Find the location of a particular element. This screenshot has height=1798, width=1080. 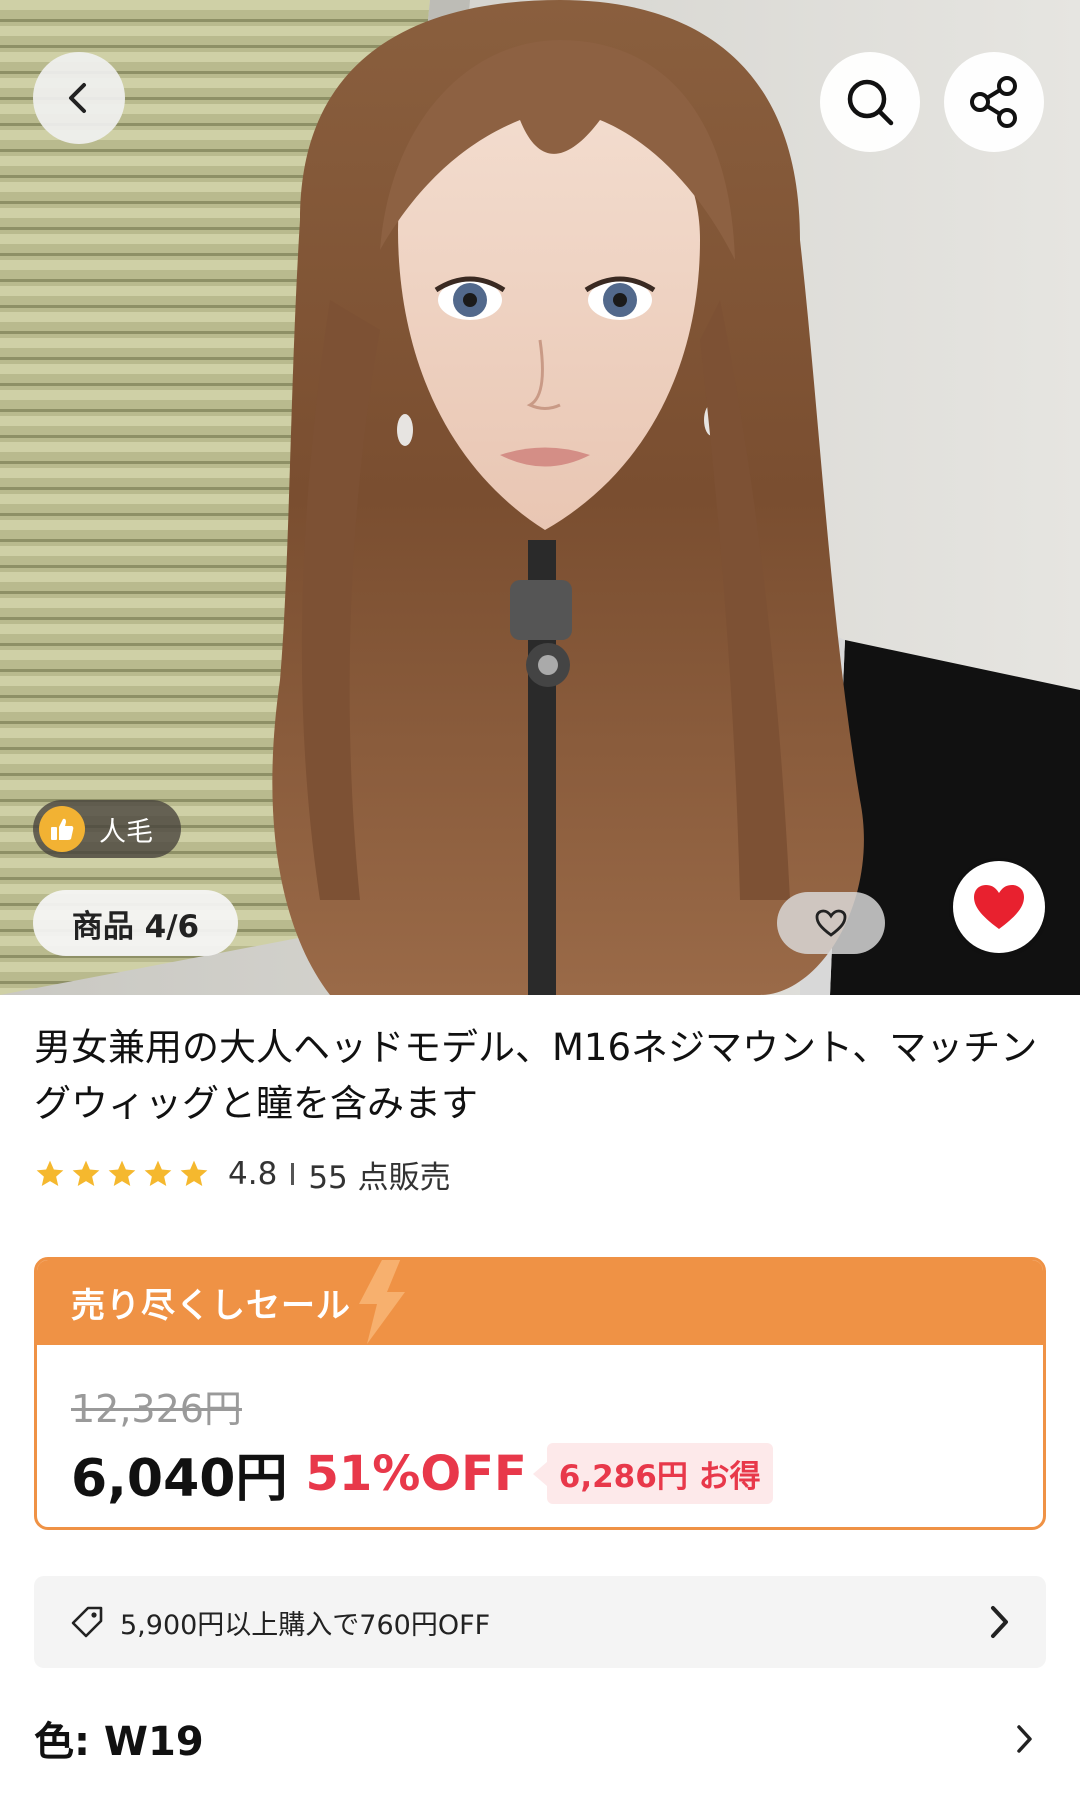

rating-row: 4.8 55 点販売 is located at coordinates (242, 1174).